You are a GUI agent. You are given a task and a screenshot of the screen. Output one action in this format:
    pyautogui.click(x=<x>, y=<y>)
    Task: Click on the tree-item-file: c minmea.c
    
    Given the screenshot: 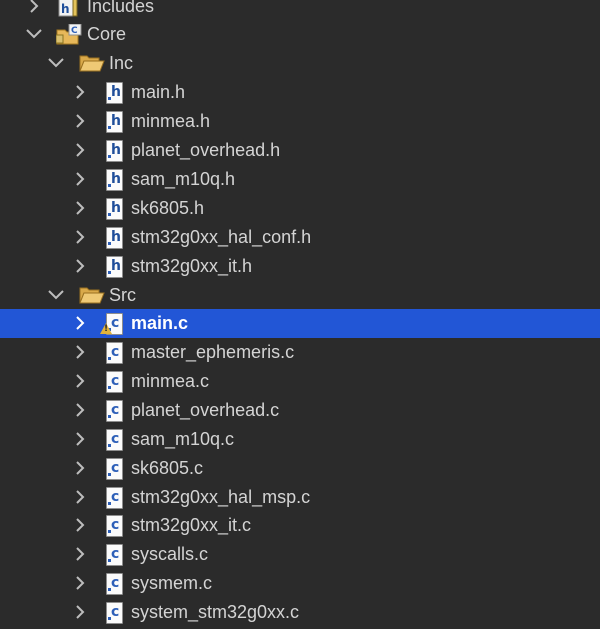 What is the action you would take?
    pyautogui.click(x=300, y=381)
    